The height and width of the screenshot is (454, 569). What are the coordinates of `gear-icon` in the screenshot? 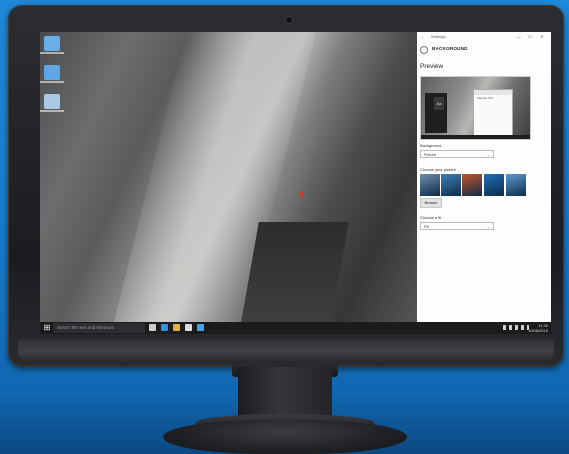 It's located at (424, 50).